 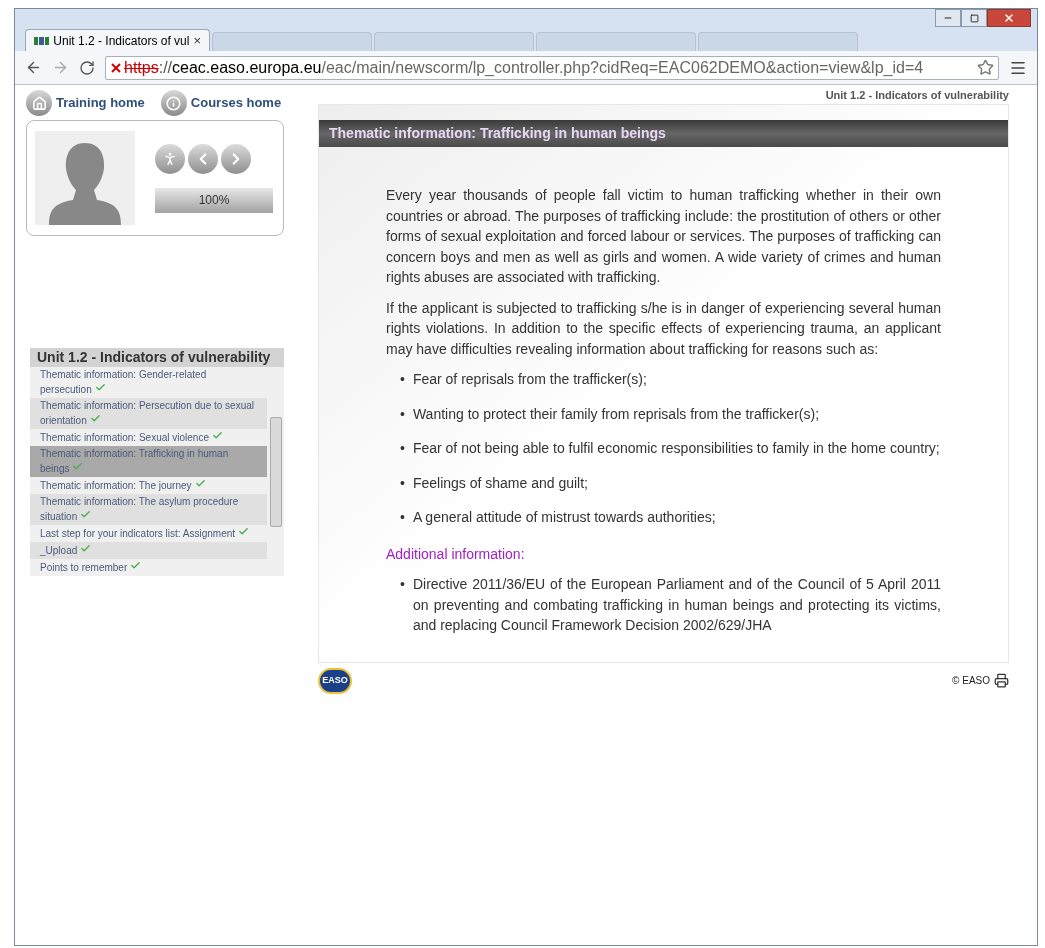 What do you see at coordinates (60, 67) in the screenshot?
I see `forward-icon` at bounding box center [60, 67].